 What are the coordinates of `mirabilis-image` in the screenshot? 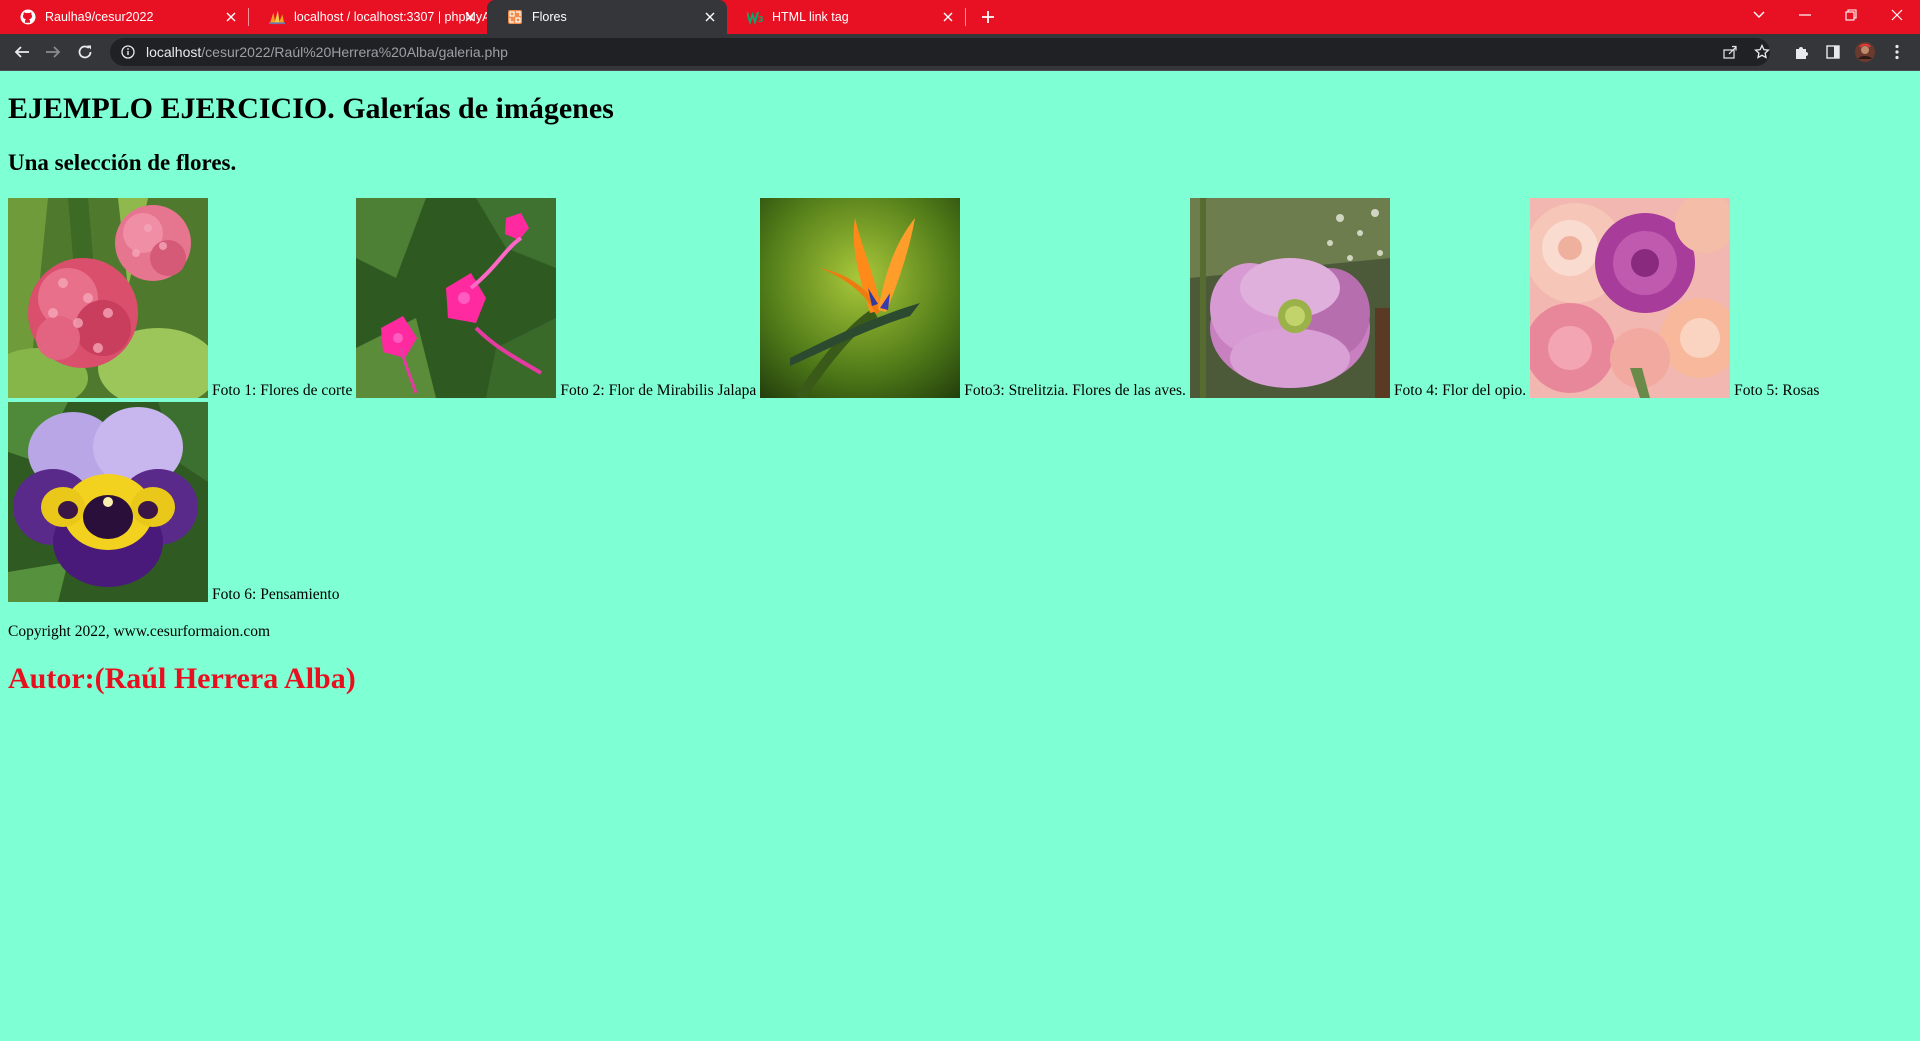 It's located at (456, 298).